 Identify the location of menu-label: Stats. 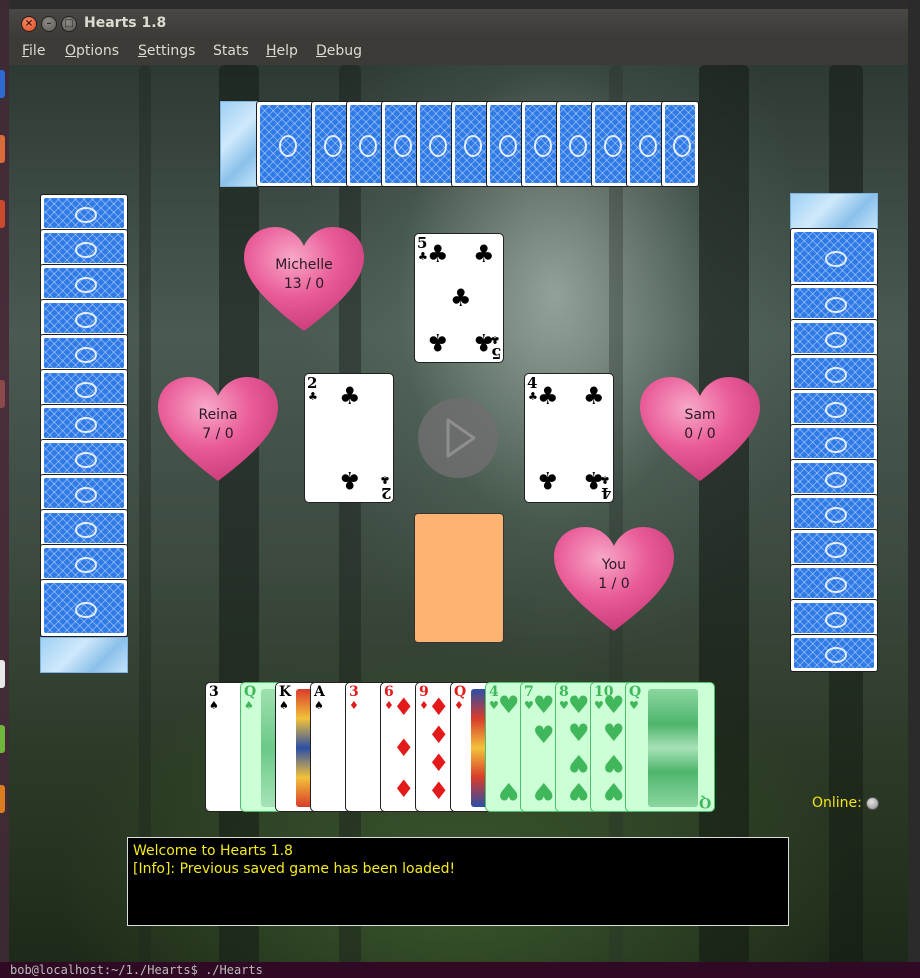
(231, 51).